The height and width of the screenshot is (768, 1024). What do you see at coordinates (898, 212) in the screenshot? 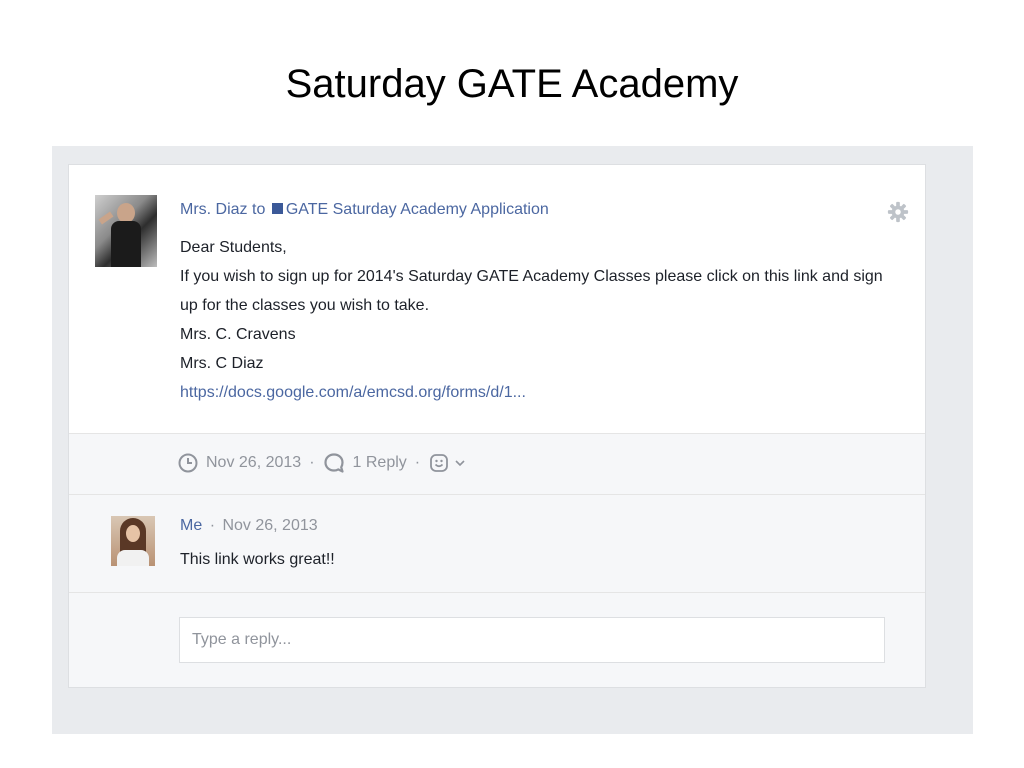
I see `gear-icon` at bounding box center [898, 212].